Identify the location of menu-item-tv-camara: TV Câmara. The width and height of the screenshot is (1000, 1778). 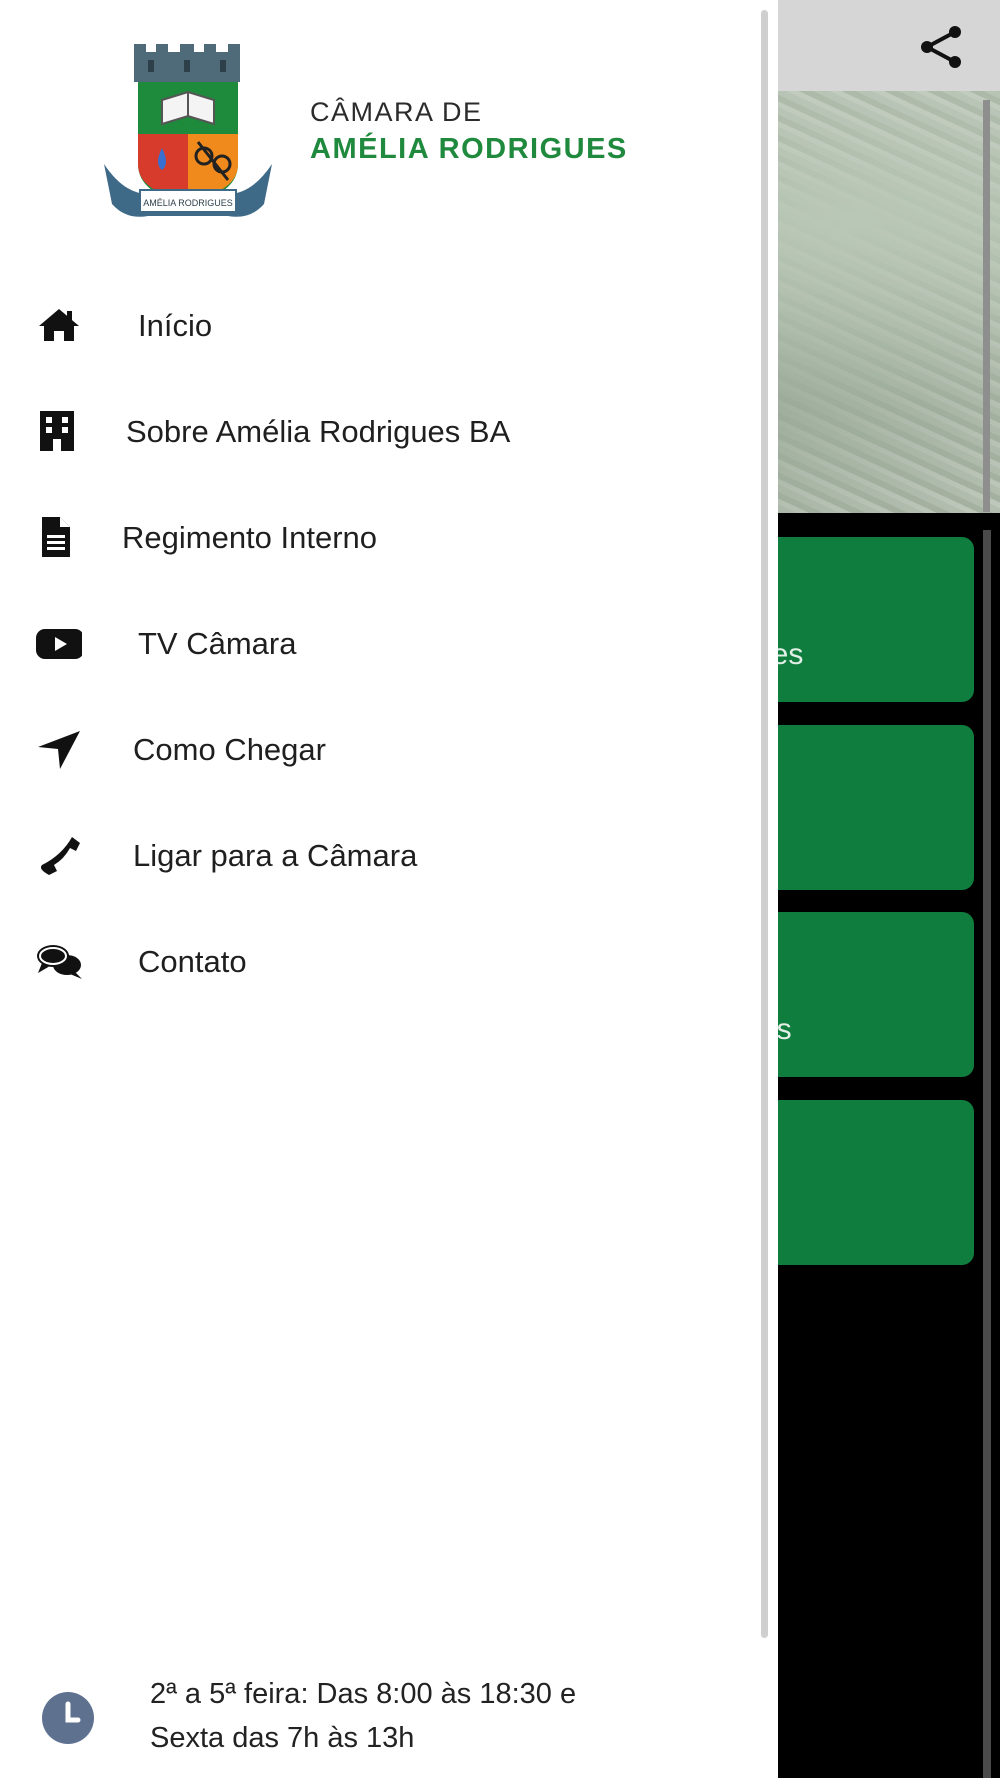
(380, 643).